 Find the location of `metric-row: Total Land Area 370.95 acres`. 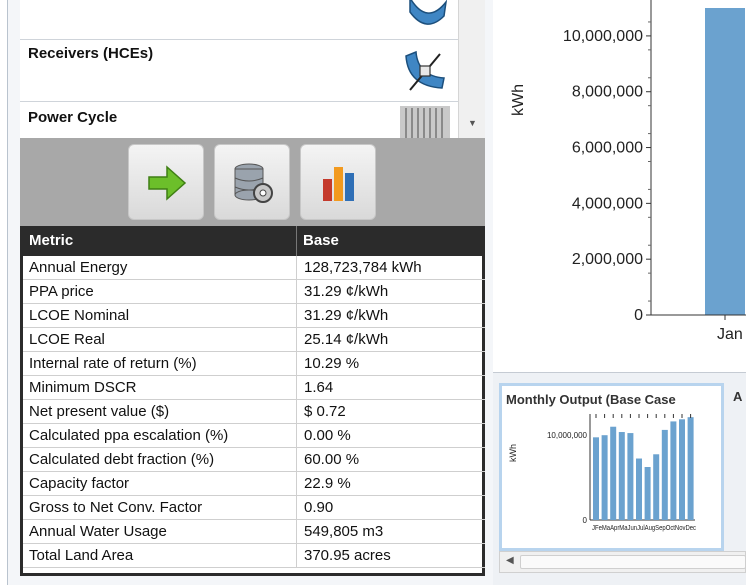

metric-row: Total Land Area 370.95 acres is located at coordinates (254, 556).